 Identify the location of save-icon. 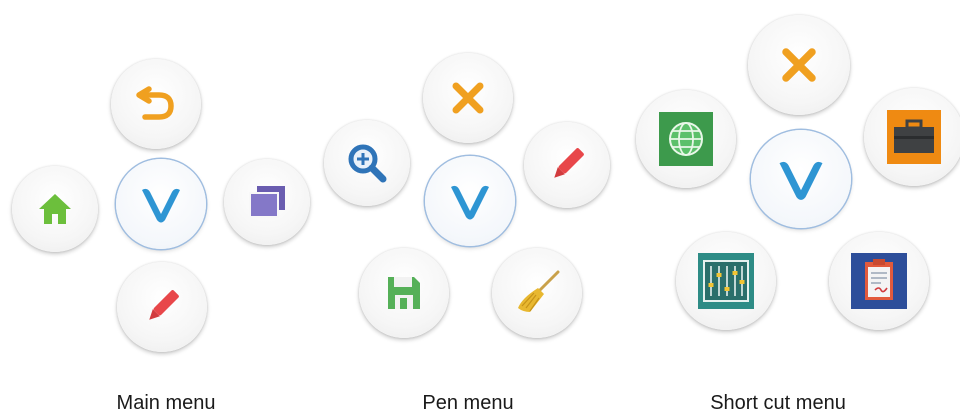
(404, 293).